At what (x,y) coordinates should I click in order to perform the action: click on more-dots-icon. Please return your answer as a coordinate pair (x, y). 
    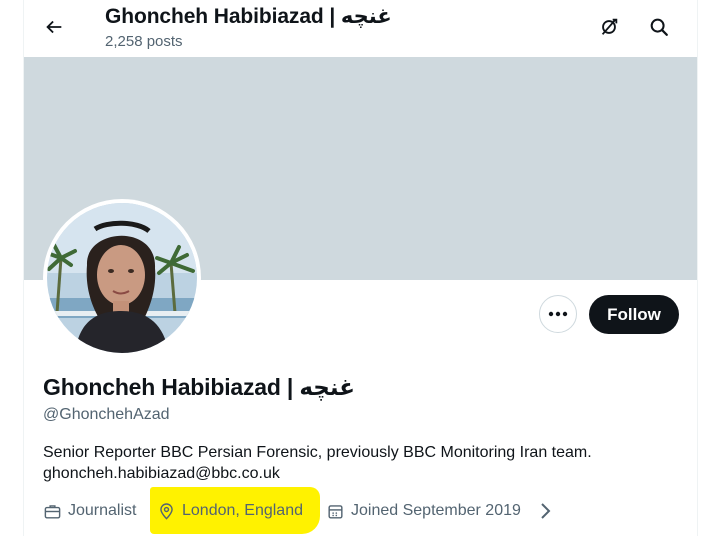
    Looking at the image, I should click on (558, 314).